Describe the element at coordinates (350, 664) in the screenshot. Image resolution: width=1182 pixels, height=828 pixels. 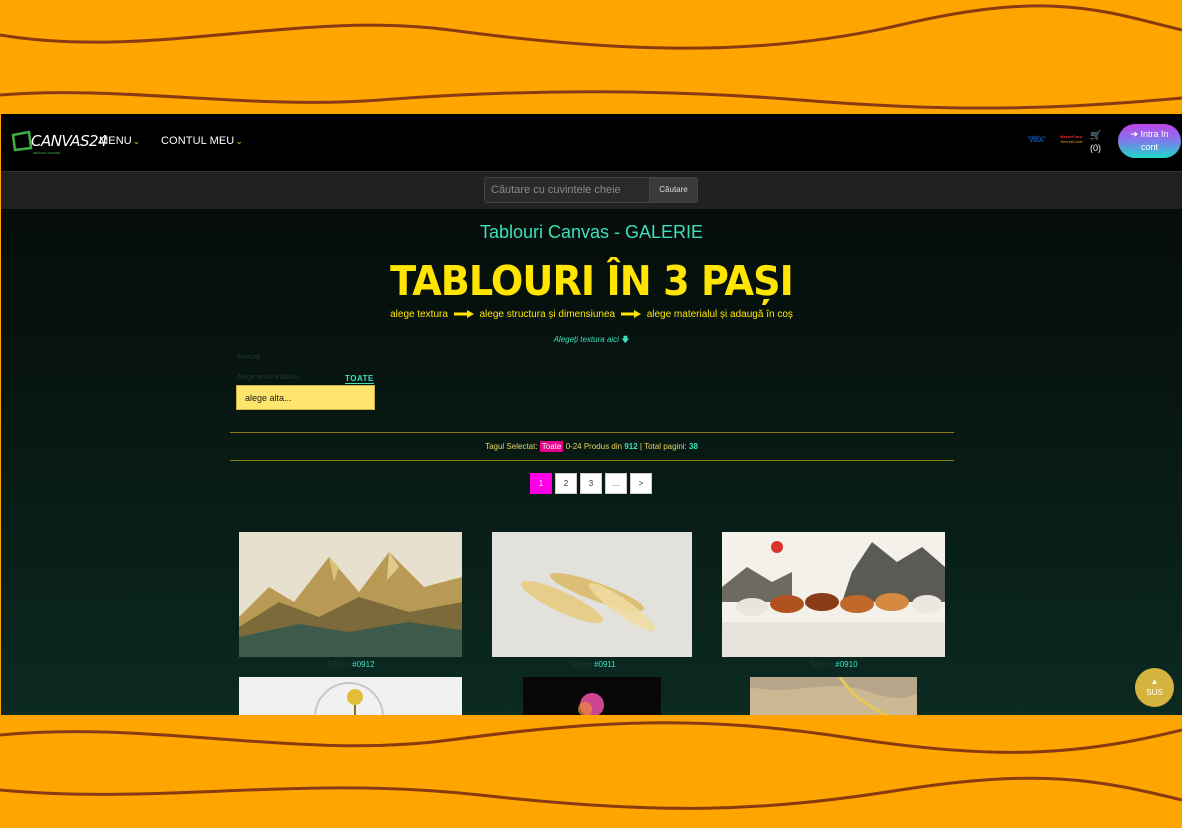
I see `product-caption: Tablou #0912` at that location.